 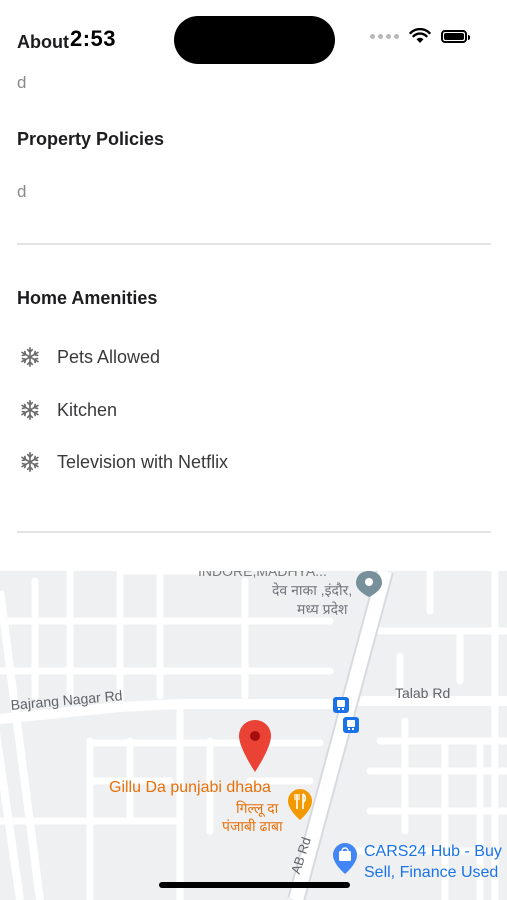 I want to click on home-indicator, so click(x=254, y=885).